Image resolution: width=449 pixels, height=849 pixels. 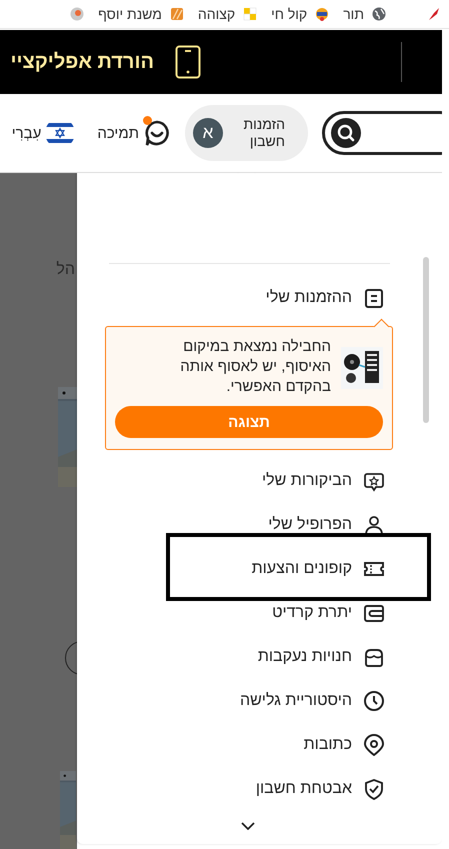 What do you see at coordinates (259, 701) in the screenshot?
I see `menu-item: היסטוריית גלישה` at bounding box center [259, 701].